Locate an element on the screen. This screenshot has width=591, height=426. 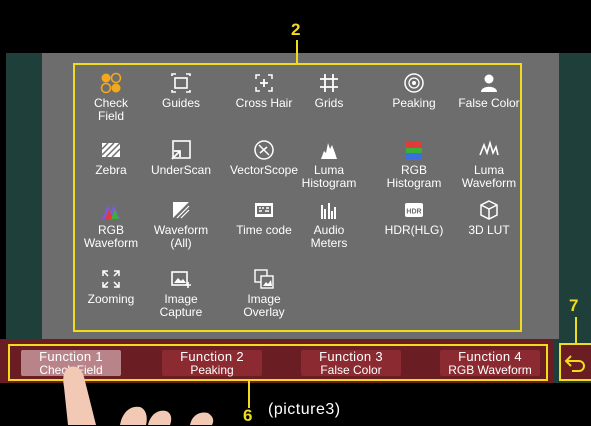
menu-item-label: Luma Histogram is located at coordinates (329, 176).